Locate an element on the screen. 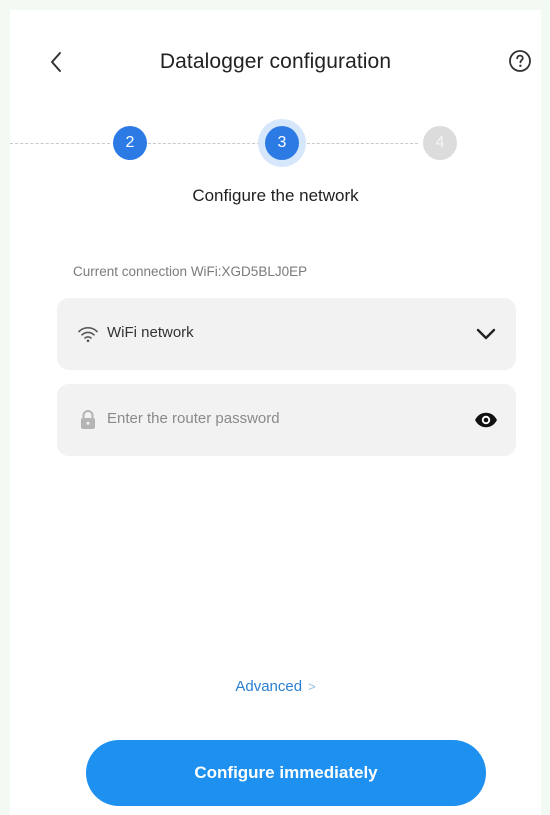 The height and width of the screenshot is (815, 550). router-password-field: Enter the router password is located at coordinates (286, 420).